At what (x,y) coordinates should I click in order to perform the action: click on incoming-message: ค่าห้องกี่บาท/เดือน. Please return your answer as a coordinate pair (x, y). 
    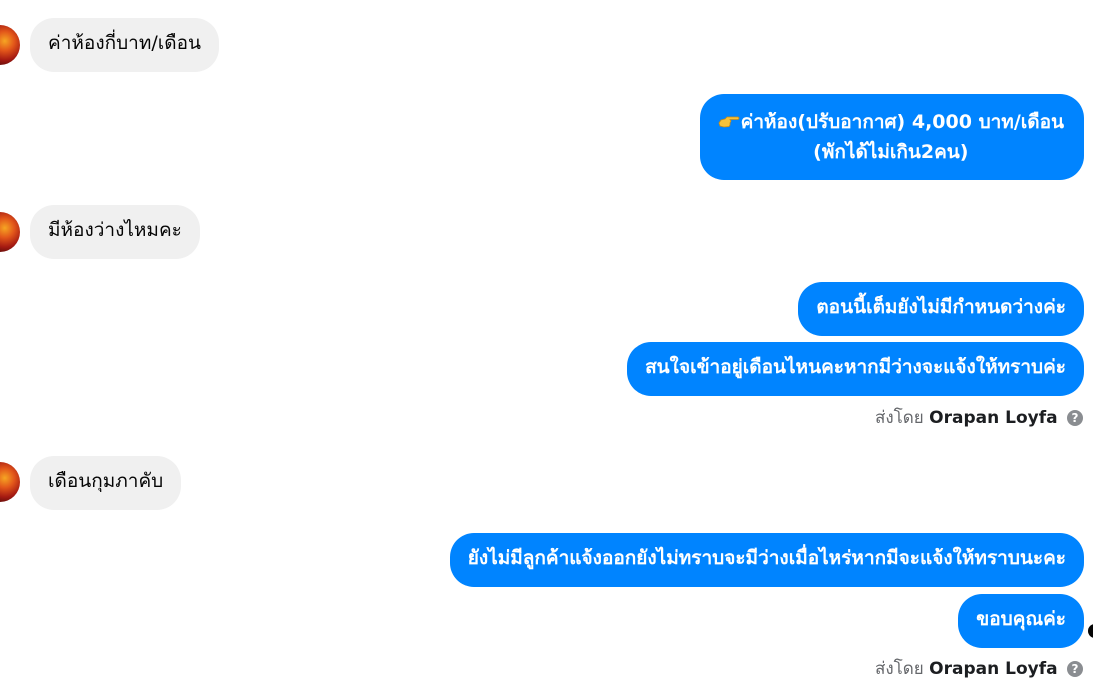
    Looking at the image, I should click on (124, 45).